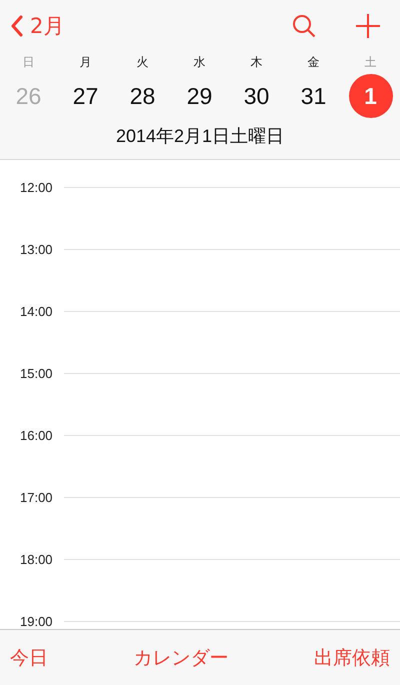 The width and height of the screenshot is (400, 685). Describe the element at coordinates (86, 62) in the screenshot. I see `weekday-label: 月` at that location.